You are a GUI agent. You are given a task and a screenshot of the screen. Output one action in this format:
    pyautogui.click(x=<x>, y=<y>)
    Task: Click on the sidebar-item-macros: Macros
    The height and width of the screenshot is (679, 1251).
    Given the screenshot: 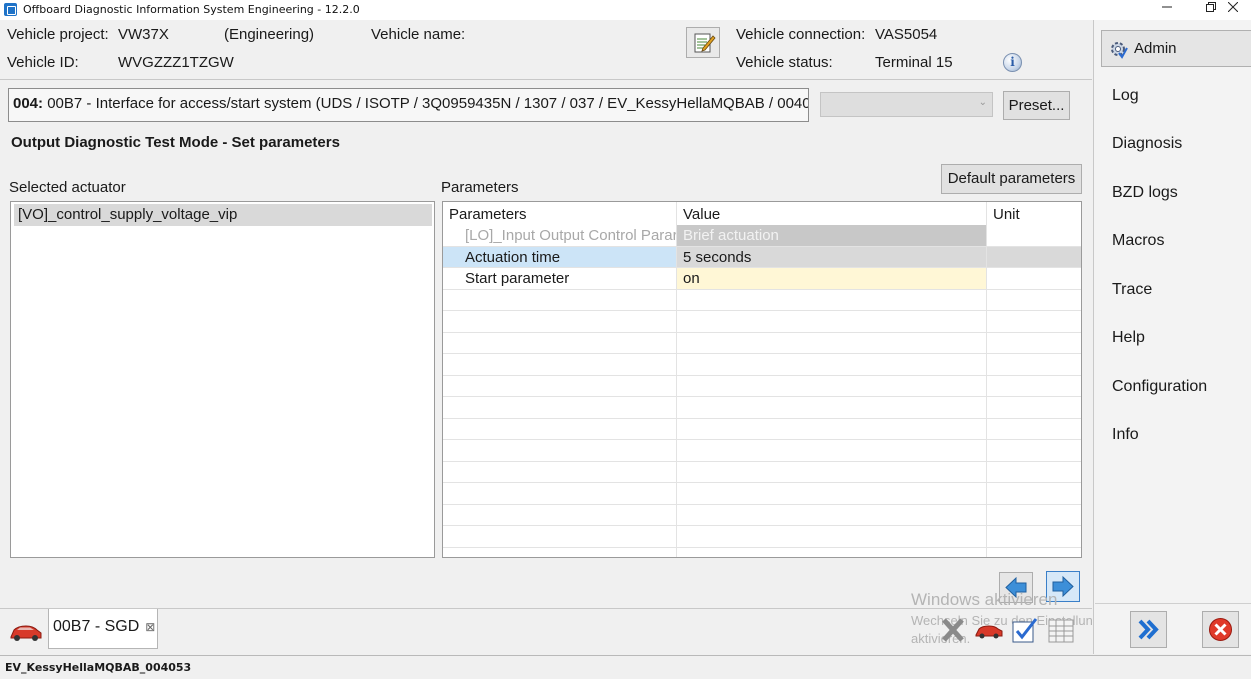 What is the action you would take?
    pyautogui.click(x=1174, y=242)
    